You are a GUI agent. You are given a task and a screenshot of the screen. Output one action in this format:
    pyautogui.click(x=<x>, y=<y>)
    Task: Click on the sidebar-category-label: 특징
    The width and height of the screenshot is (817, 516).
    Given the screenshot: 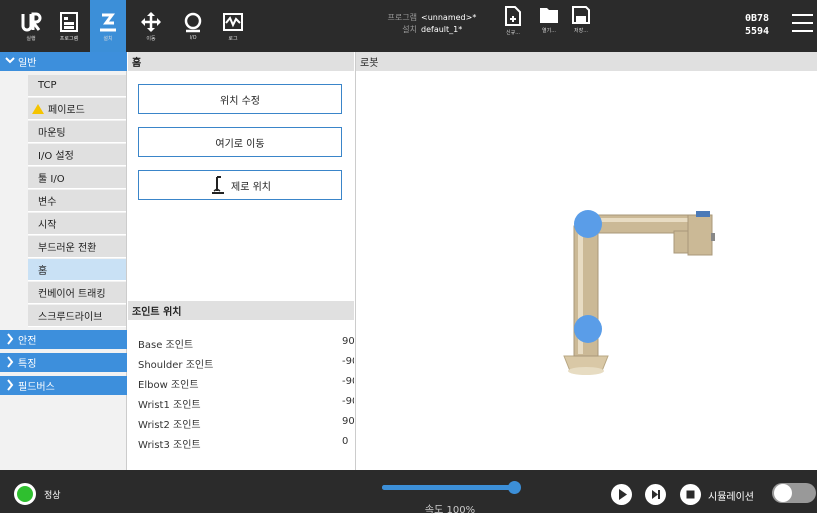 What is the action you would take?
    pyautogui.click(x=27, y=364)
    